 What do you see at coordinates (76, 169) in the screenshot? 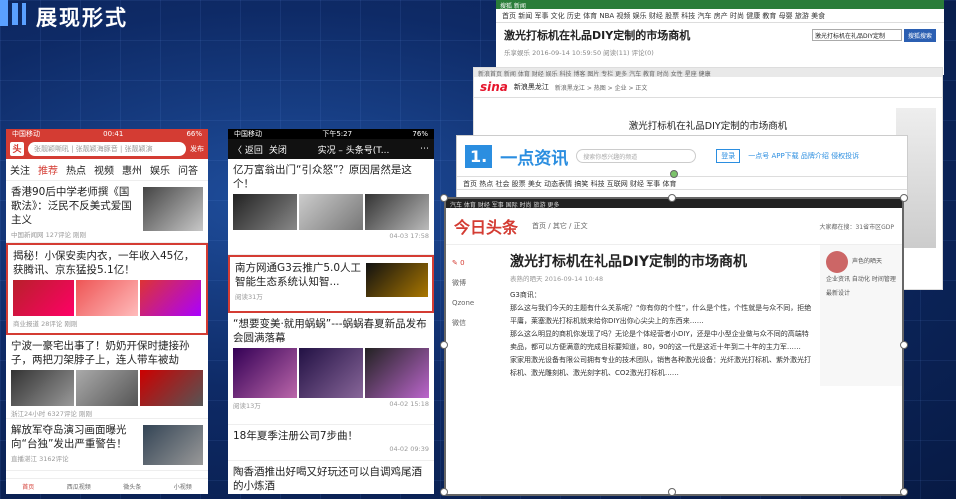
I see `tab: 热点` at bounding box center [76, 169].